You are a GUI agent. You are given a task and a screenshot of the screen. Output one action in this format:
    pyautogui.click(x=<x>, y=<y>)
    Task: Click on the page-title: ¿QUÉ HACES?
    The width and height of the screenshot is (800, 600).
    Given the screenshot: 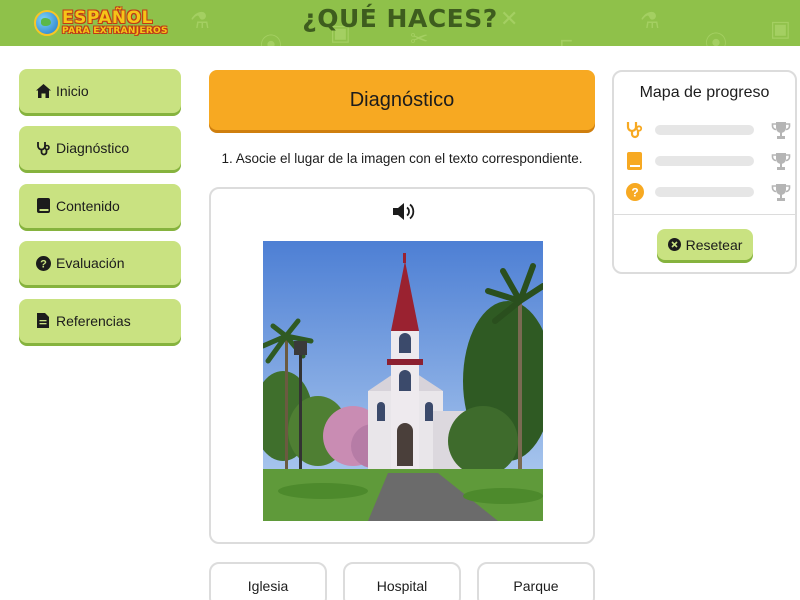 What is the action you would take?
    pyautogui.click(x=400, y=18)
    